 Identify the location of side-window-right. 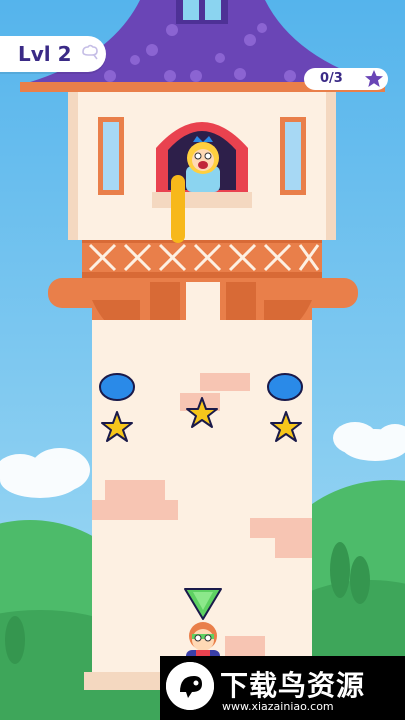
(293, 156).